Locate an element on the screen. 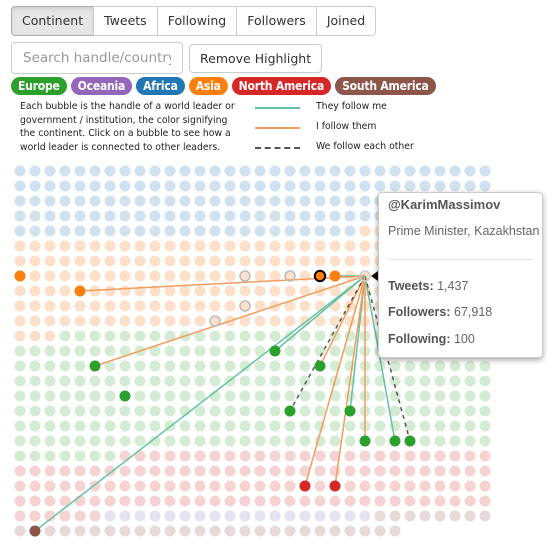 The width and height of the screenshot is (559, 545). remove-highlight-button: Remove Highlight is located at coordinates (256, 58).